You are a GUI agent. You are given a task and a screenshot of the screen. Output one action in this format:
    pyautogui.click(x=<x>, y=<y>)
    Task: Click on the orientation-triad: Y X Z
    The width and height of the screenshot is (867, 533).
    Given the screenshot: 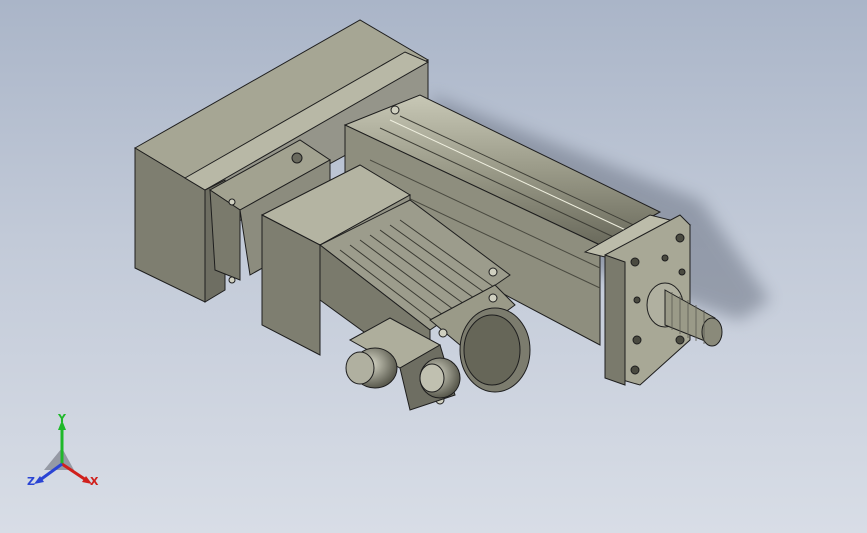 What is the action you would take?
    pyautogui.click(x=67, y=455)
    